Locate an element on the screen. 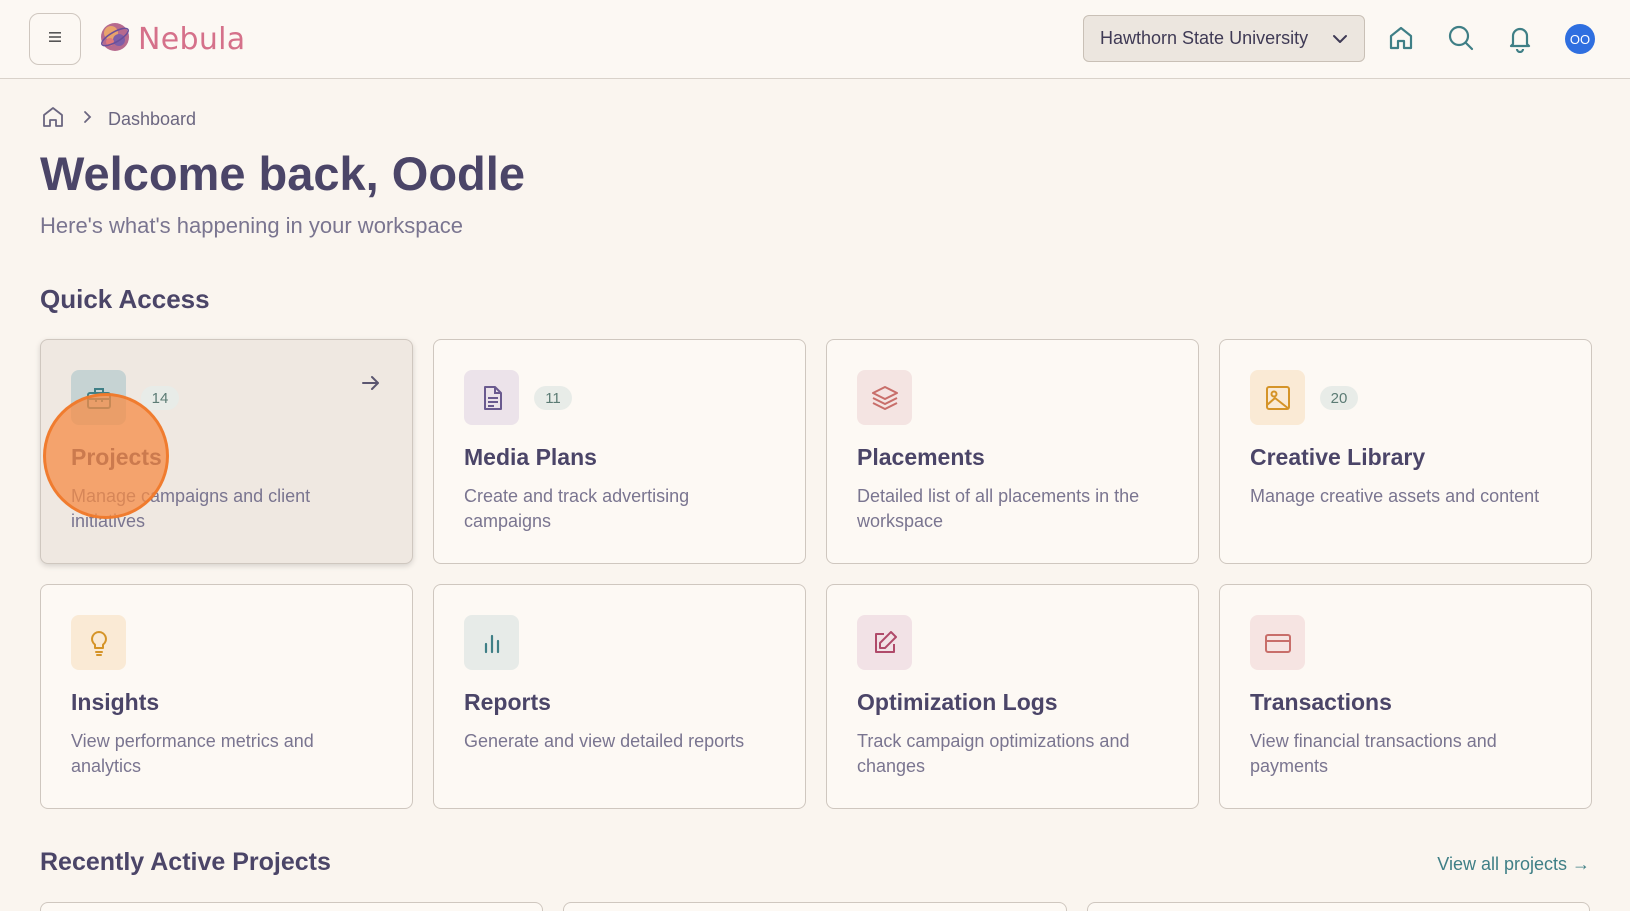 The width and height of the screenshot is (1630, 911). organization-select: Hawthorn State University is located at coordinates (1224, 38).